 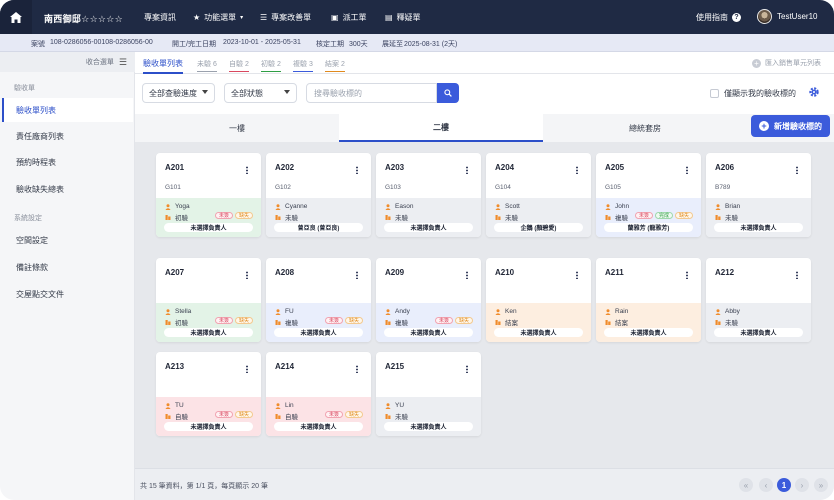 What do you see at coordinates (505, 272) in the screenshot?
I see `unit-name: A210` at bounding box center [505, 272].